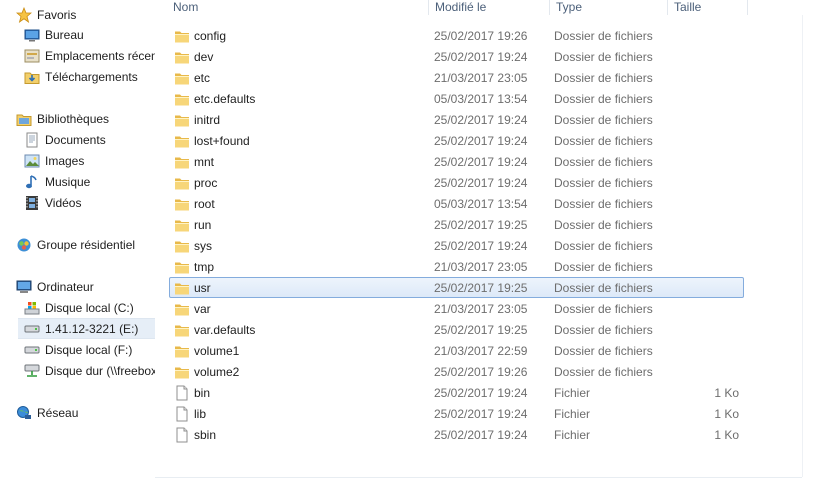 The width and height of the screenshot is (819, 478). Describe the element at coordinates (204, 57) in the screenshot. I see `file-name: dev` at that location.